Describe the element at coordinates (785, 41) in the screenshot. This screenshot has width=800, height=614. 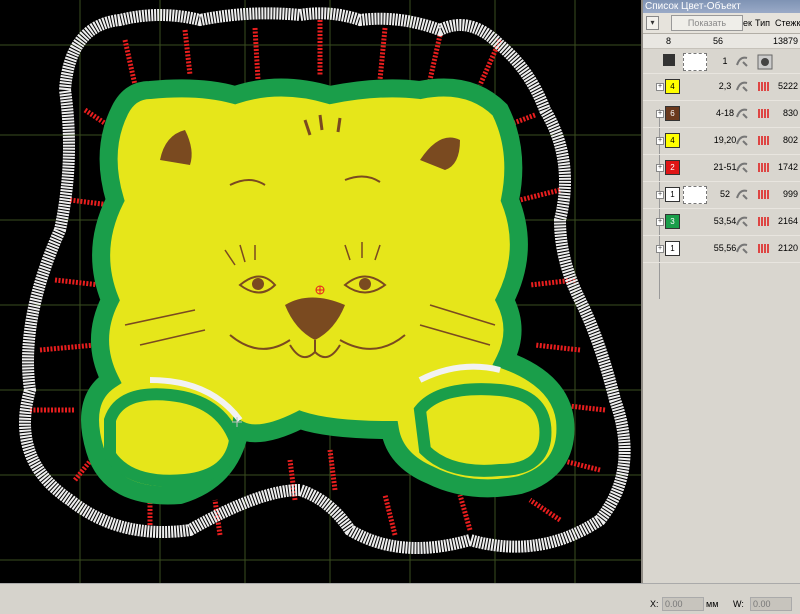
I see `total-stitches: 13879` at that location.